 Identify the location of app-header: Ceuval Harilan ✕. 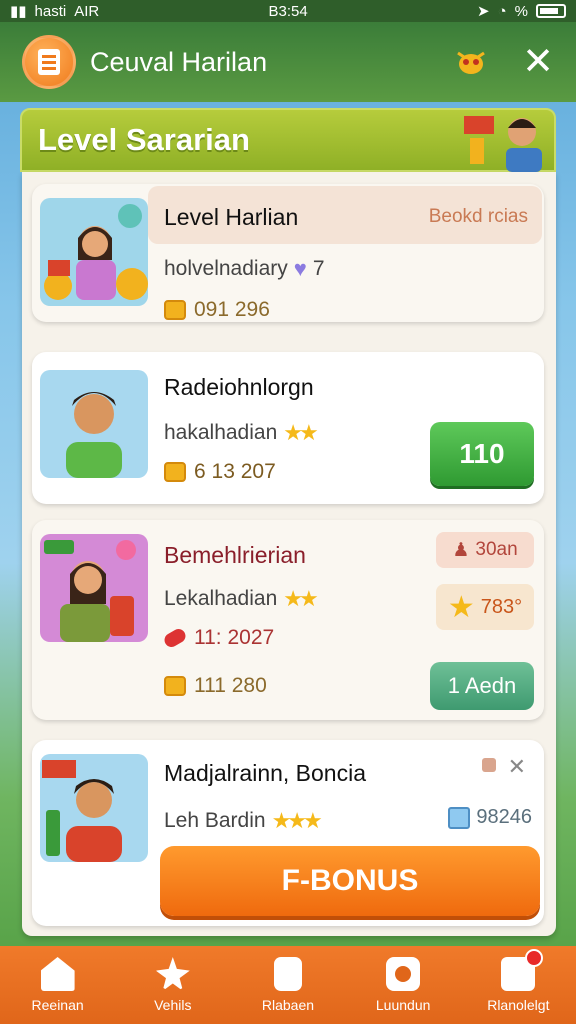
(288, 62).